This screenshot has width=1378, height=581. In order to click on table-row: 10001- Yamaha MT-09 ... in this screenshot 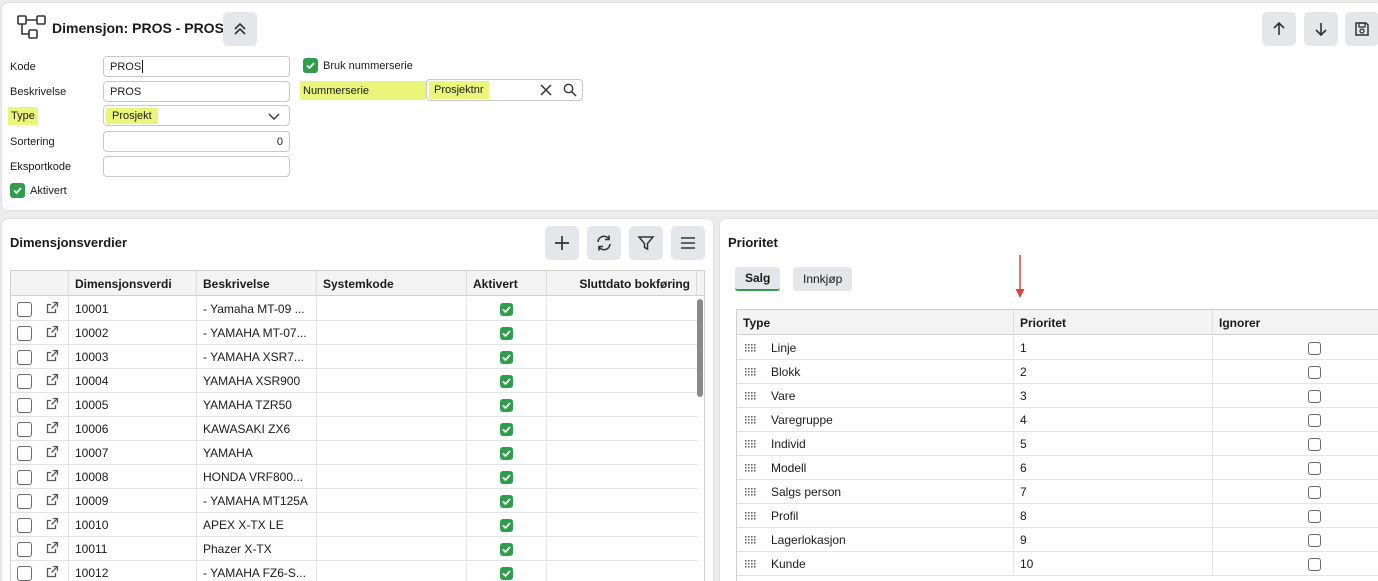, I will do `click(354, 309)`.